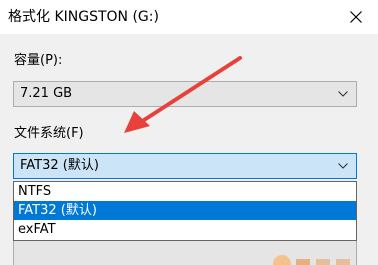 Image resolution: width=378 pixels, height=265 pixels. Describe the element at coordinates (59, 165) in the screenshot. I see `filesystem-value: FAT32 (默认)` at that location.